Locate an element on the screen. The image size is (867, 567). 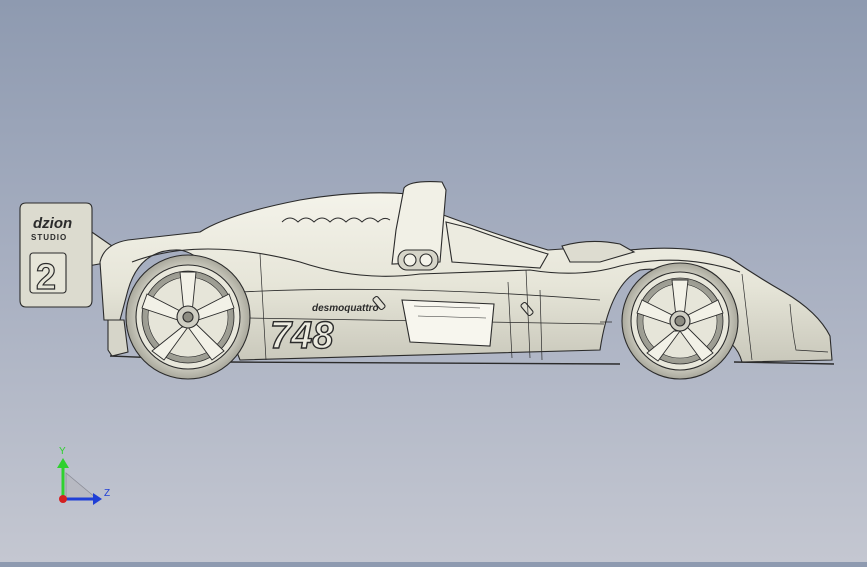
race-number: 748 is located at coordinates (302, 336).